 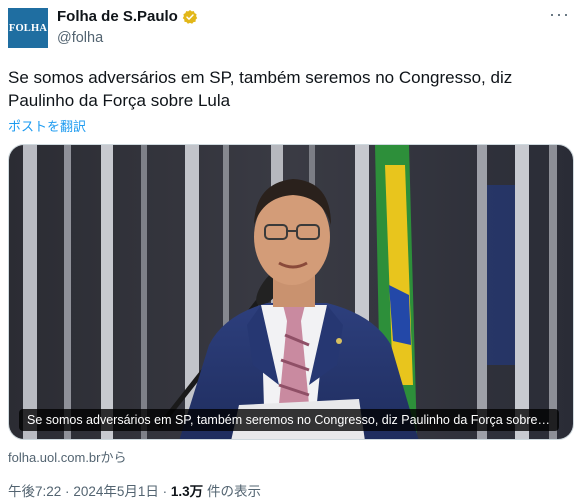 I want to click on account-name: Folha de S.Paulo, so click(x=117, y=16).